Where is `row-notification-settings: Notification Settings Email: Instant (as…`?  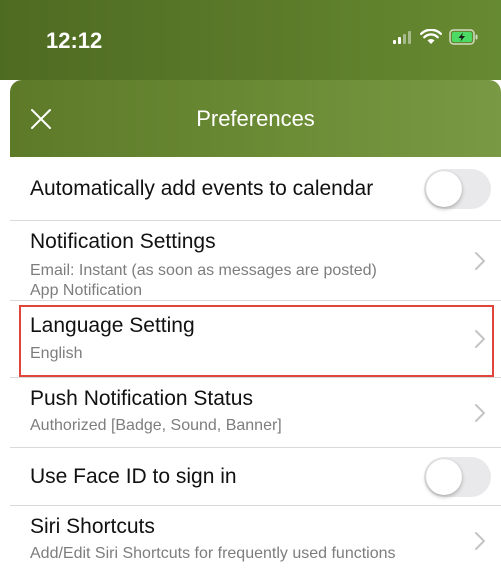 row-notification-settings: Notification Settings Email: Instant (as… is located at coordinates (255, 261).